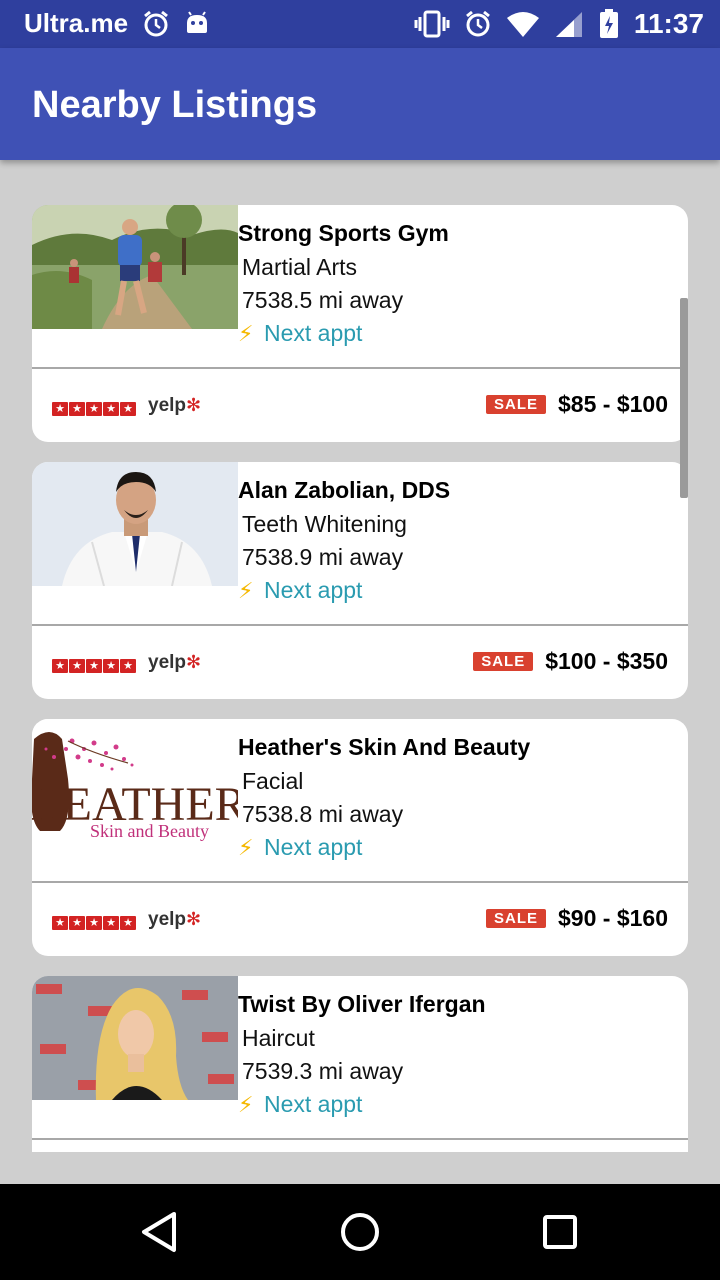 The width and height of the screenshot is (720, 1280). I want to click on listing-distance: 7538.5 mi away, so click(323, 300).